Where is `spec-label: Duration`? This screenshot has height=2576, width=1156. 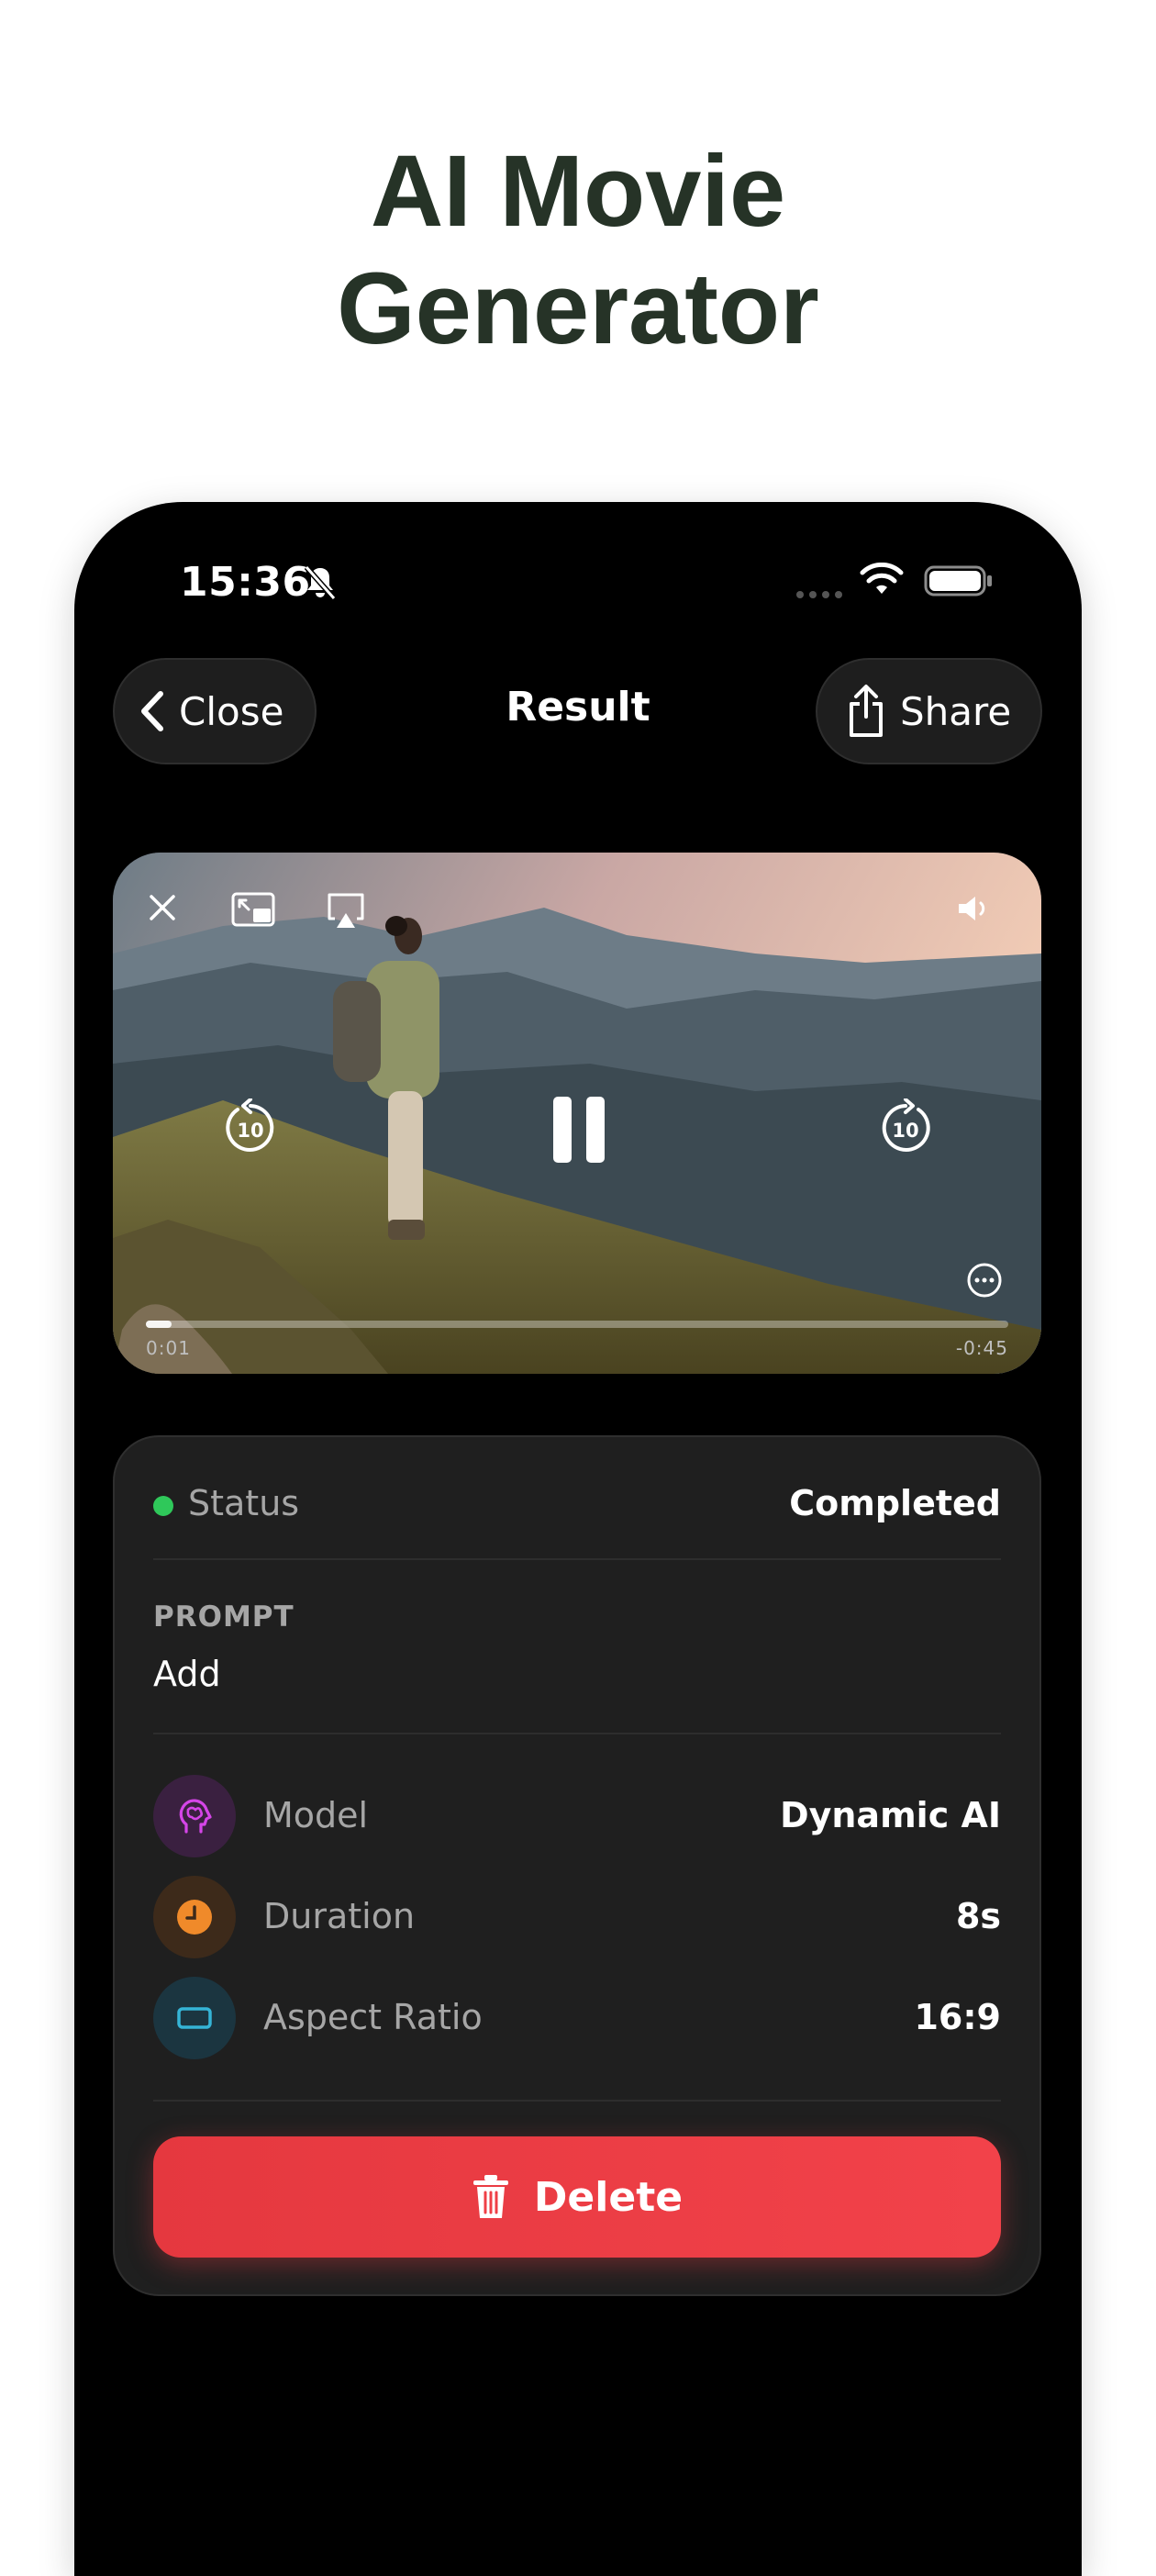
spec-label: Duration is located at coordinates (339, 1916).